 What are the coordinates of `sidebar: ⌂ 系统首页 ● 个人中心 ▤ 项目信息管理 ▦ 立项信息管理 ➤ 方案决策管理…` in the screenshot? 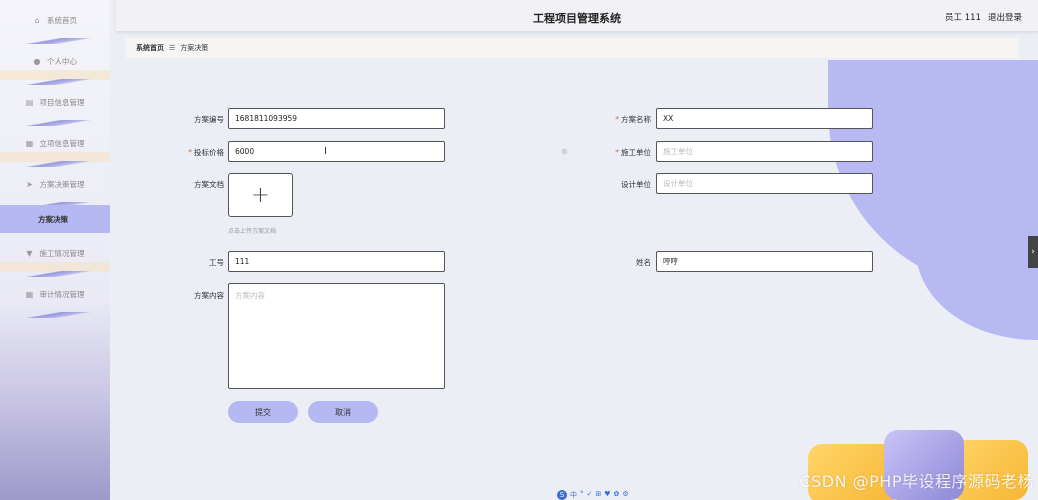 It's located at (55, 250).